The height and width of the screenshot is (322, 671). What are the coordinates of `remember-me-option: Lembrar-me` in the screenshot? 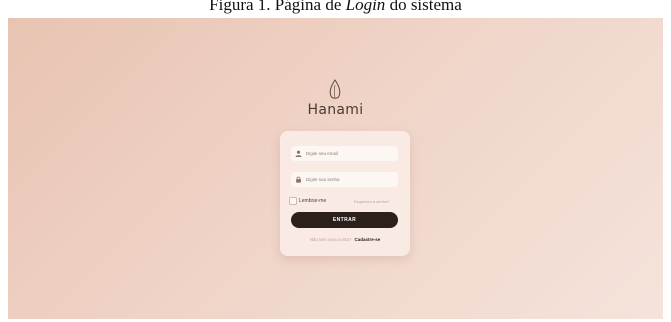 It's located at (307, 201).